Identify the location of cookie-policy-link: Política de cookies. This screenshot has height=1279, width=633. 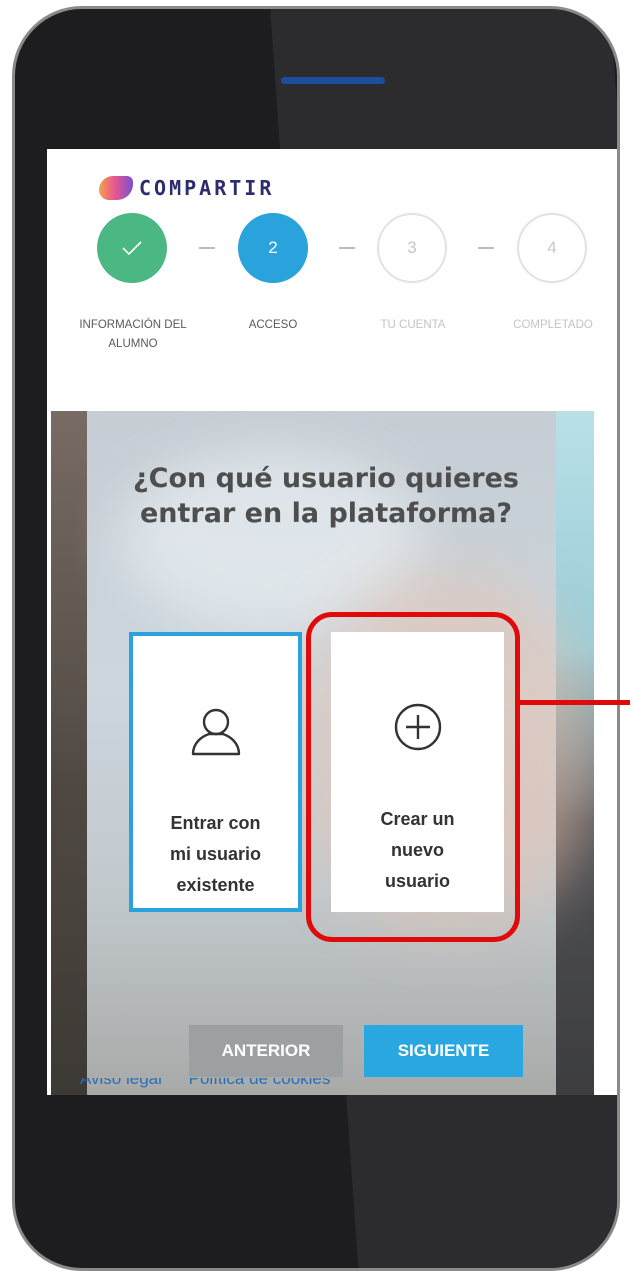
(260, 1083).